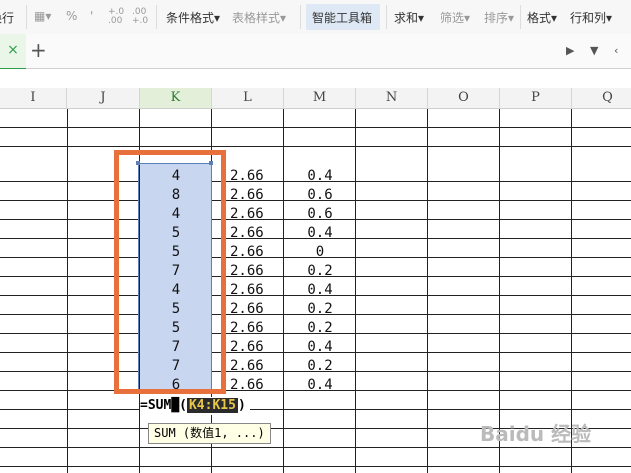  Describe the element at coordinates (176, 98) in the screenshot. I see `column-header-k: K` at that location.